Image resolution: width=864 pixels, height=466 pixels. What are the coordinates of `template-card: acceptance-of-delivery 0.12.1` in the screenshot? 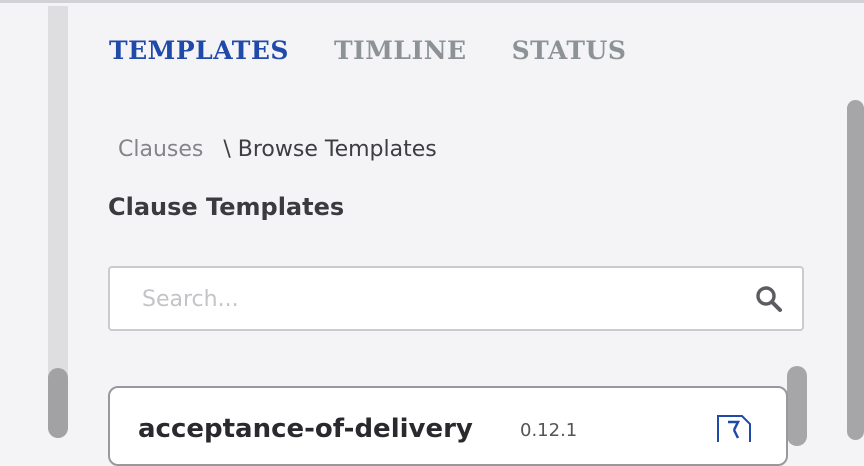 It's located at (448, 426).